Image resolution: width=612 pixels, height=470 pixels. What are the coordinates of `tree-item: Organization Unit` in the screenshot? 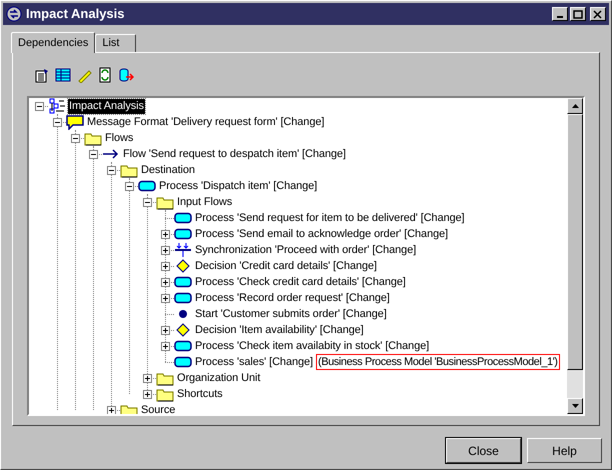 It's located at (219, 378).